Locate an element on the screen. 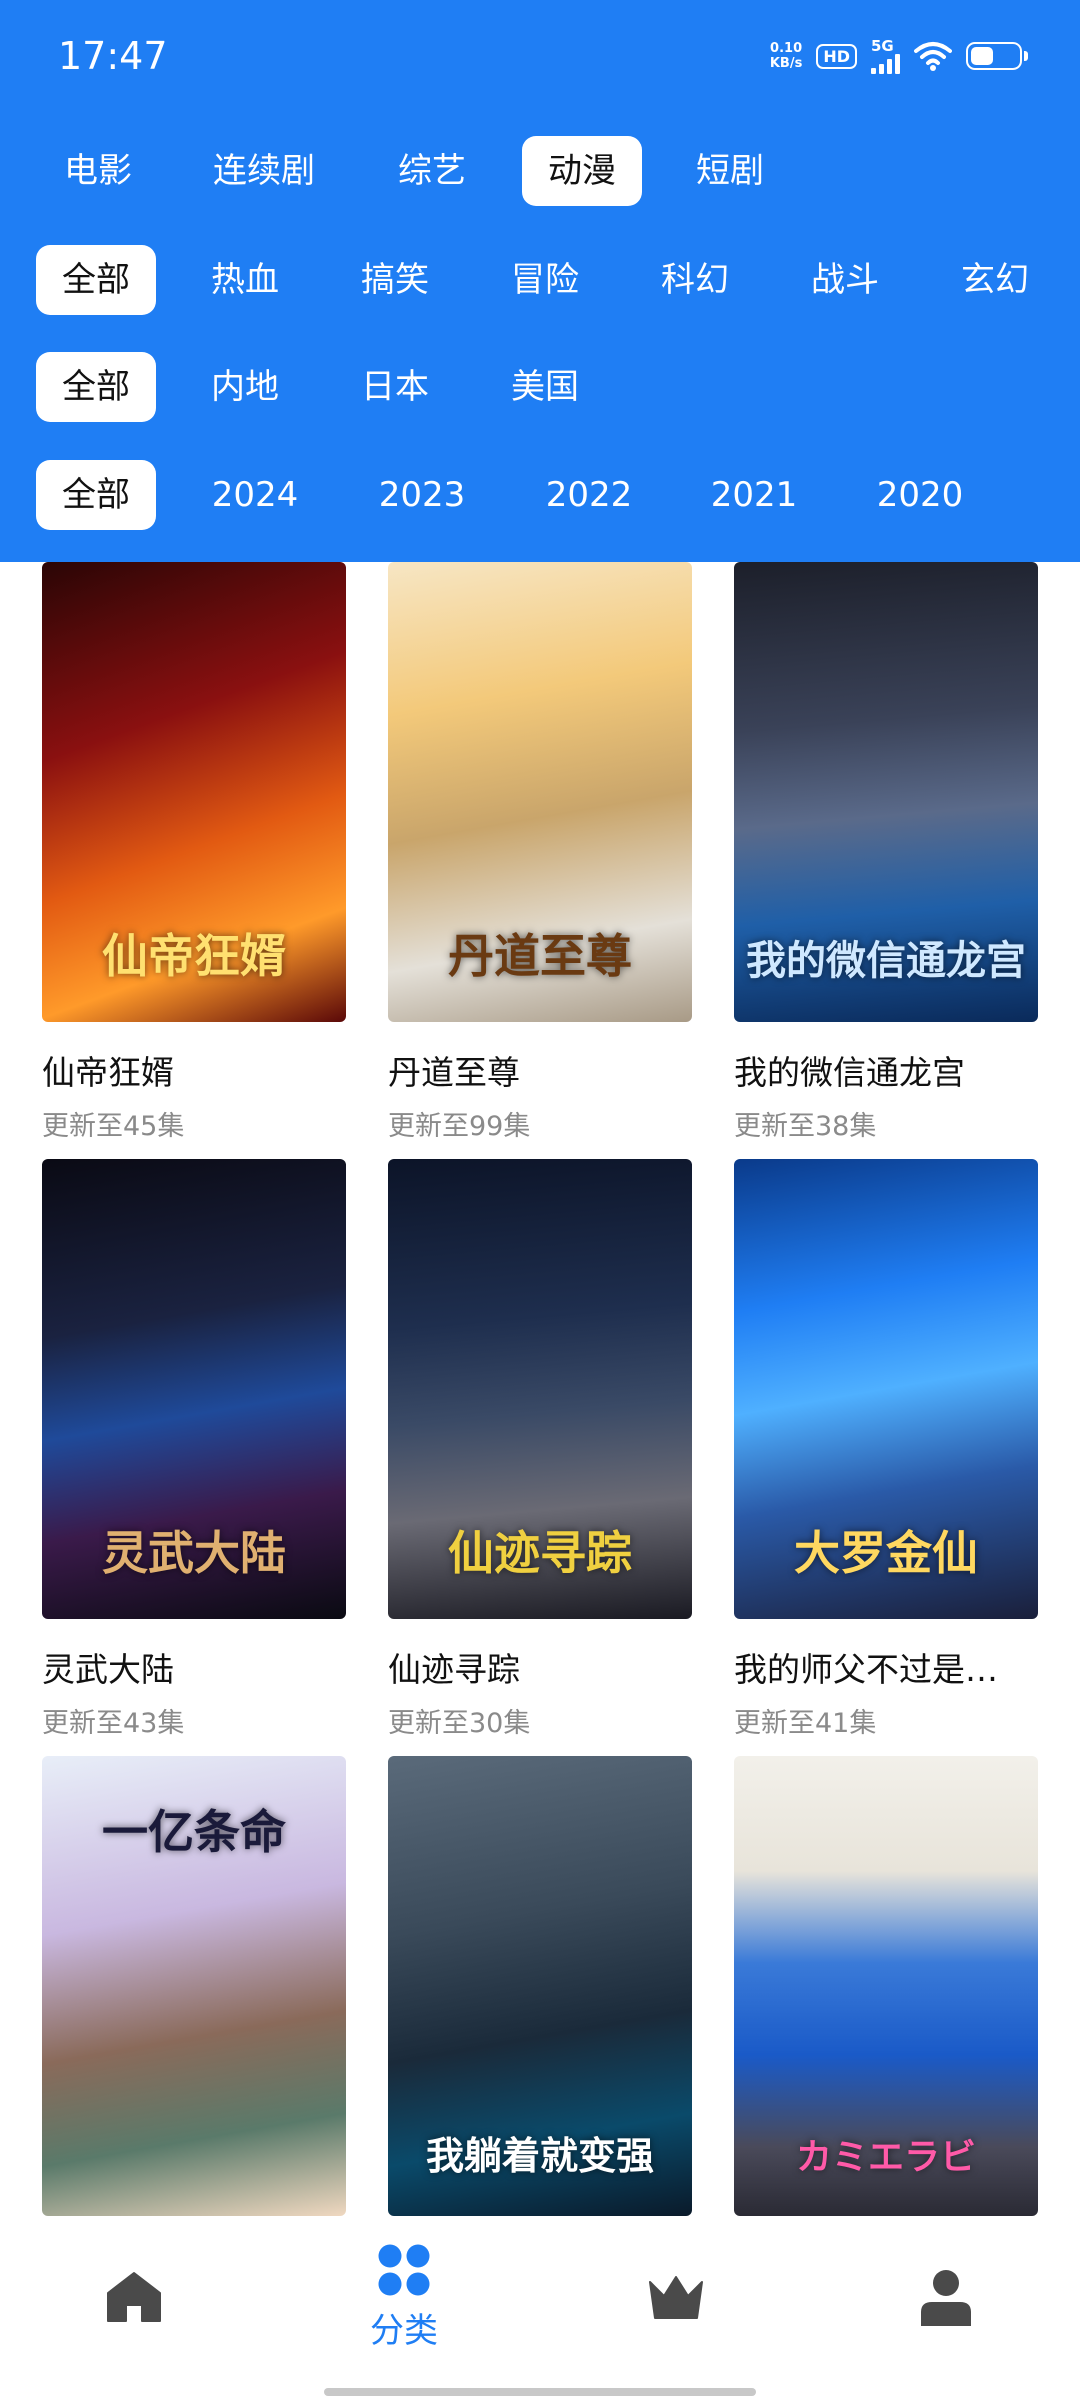  media-card: 仙帝狂婿 仙帝狂婿 更新至45集 is located at coordinates (194, 852).